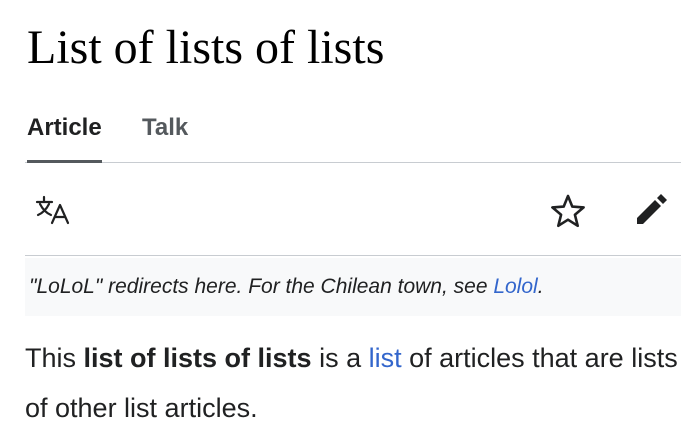 The image size is (700, 446). I want to click on lead-text-1: This, so click(54, 358).